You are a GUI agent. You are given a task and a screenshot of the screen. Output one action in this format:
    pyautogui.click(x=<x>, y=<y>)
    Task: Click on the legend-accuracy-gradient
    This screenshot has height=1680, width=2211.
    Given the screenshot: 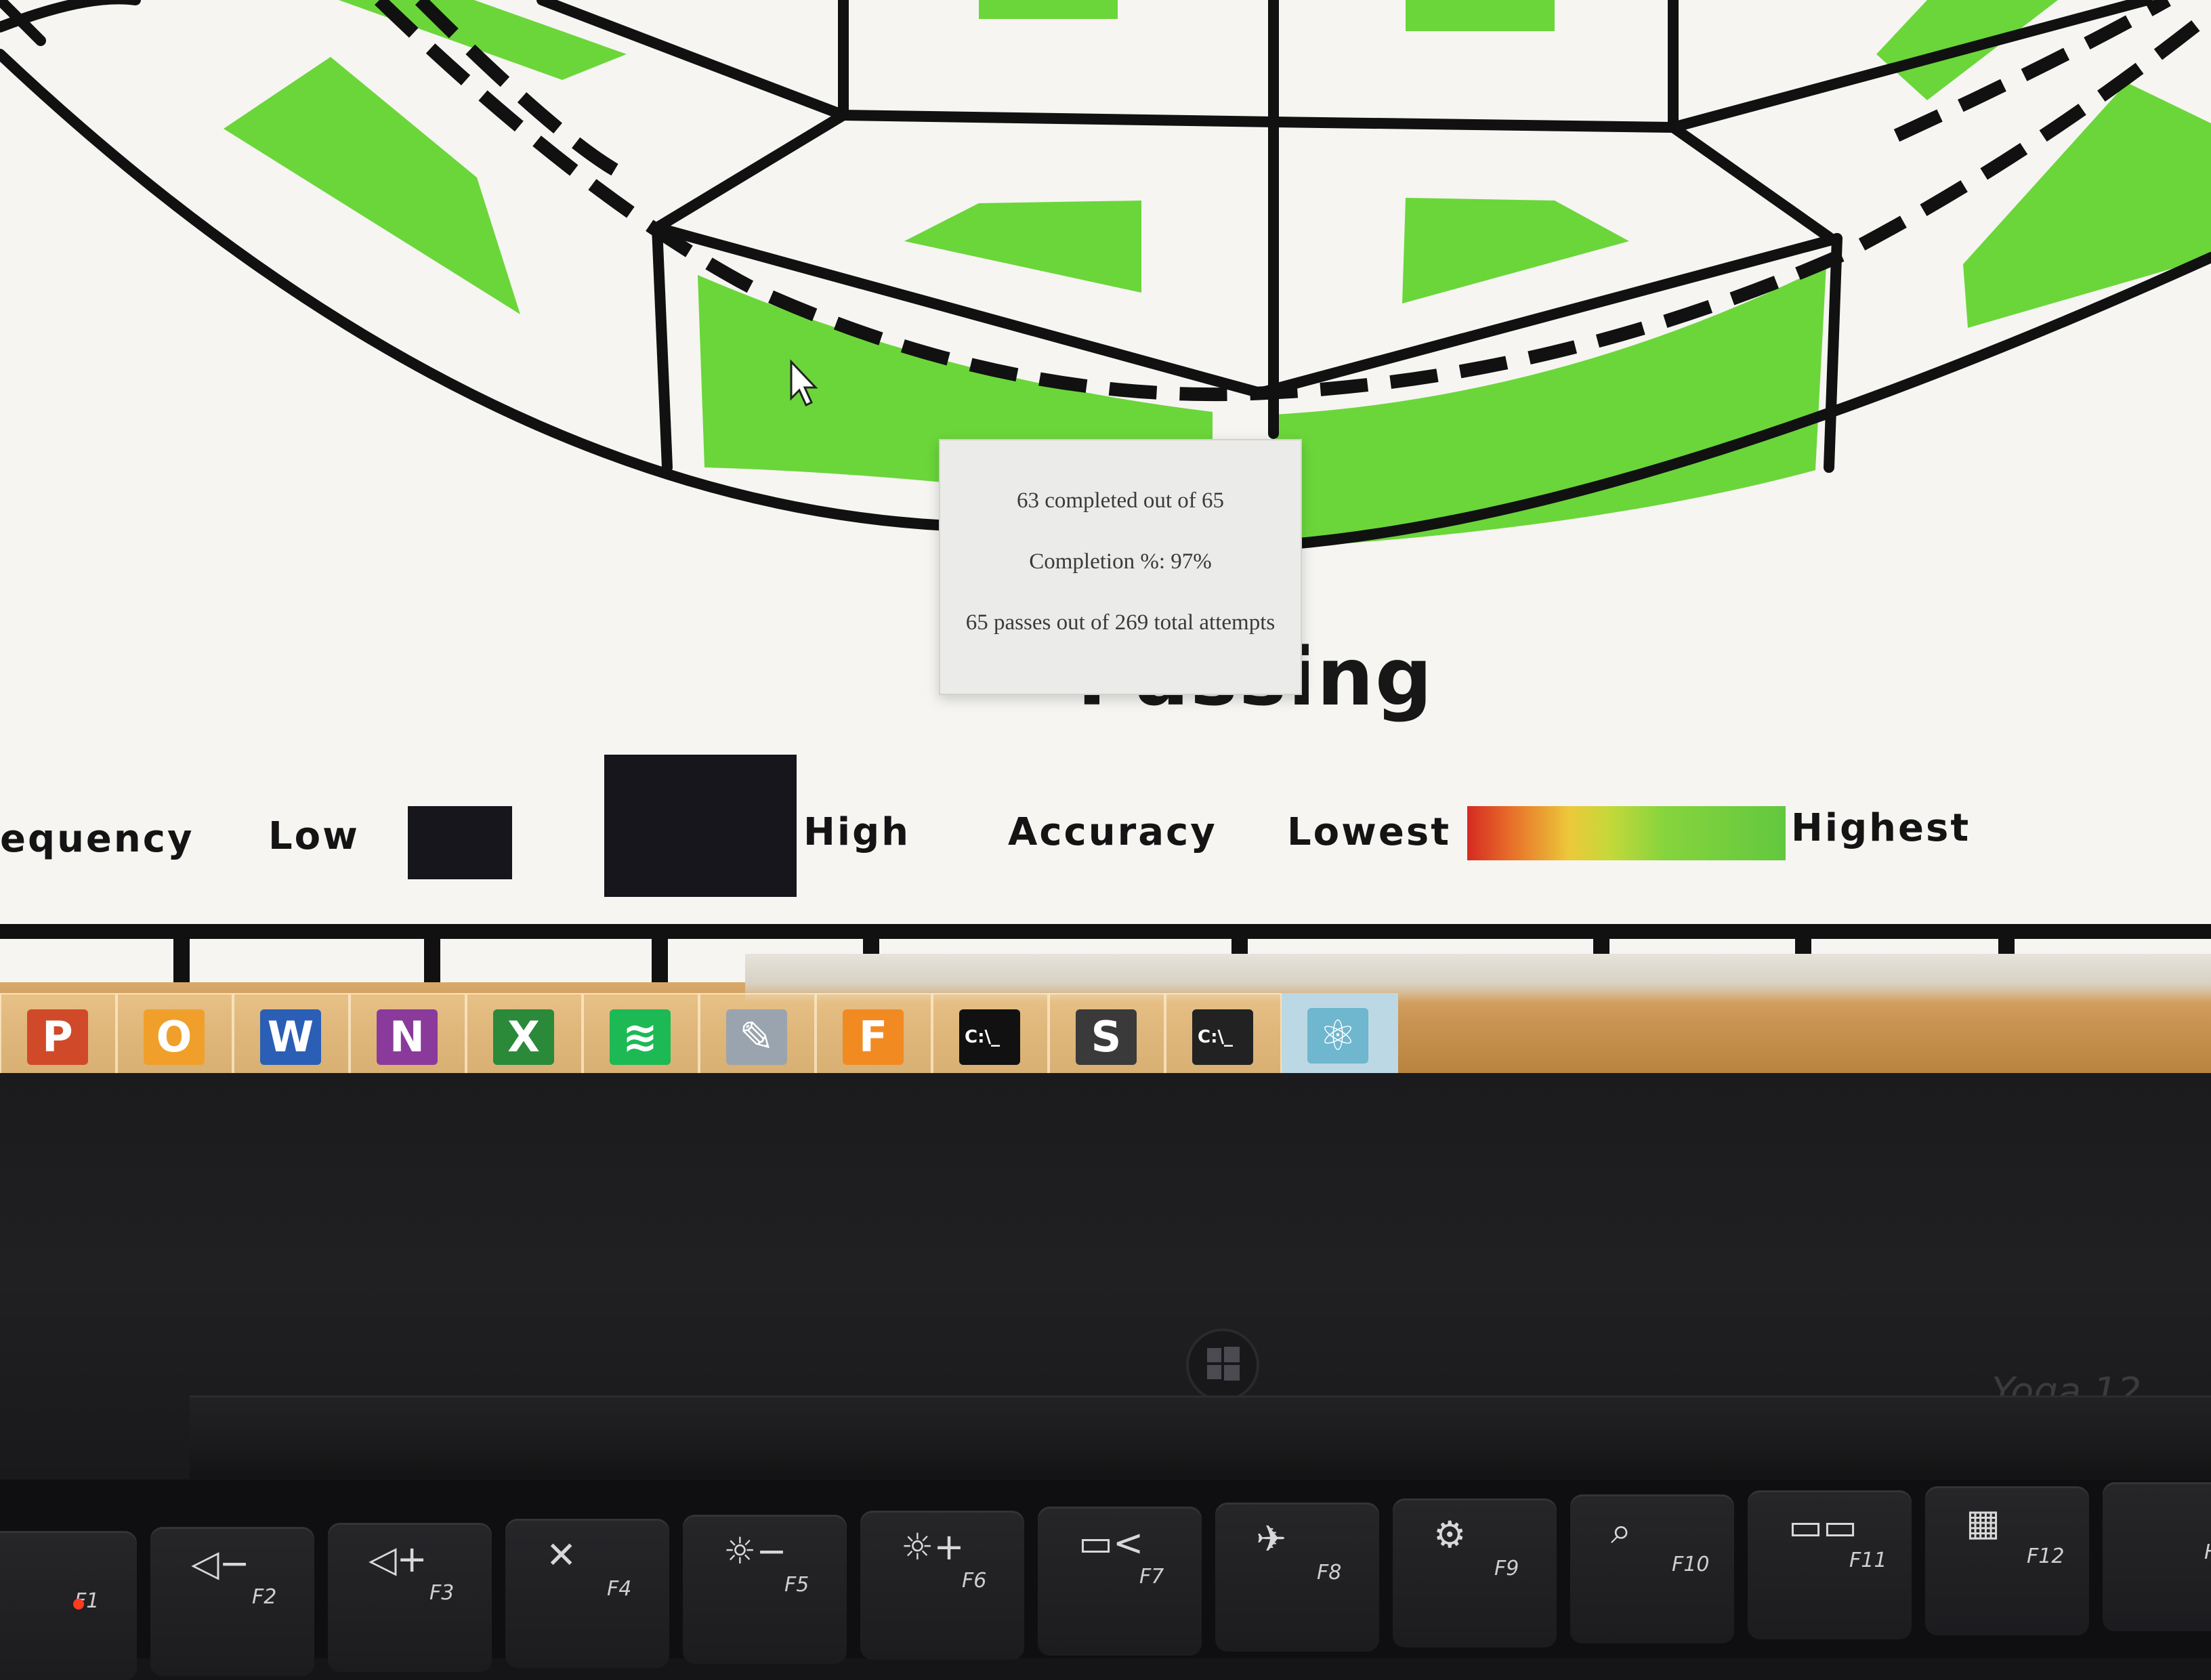 What is the action you would take?
    pyautogui.click(x=1626, y=833)
    